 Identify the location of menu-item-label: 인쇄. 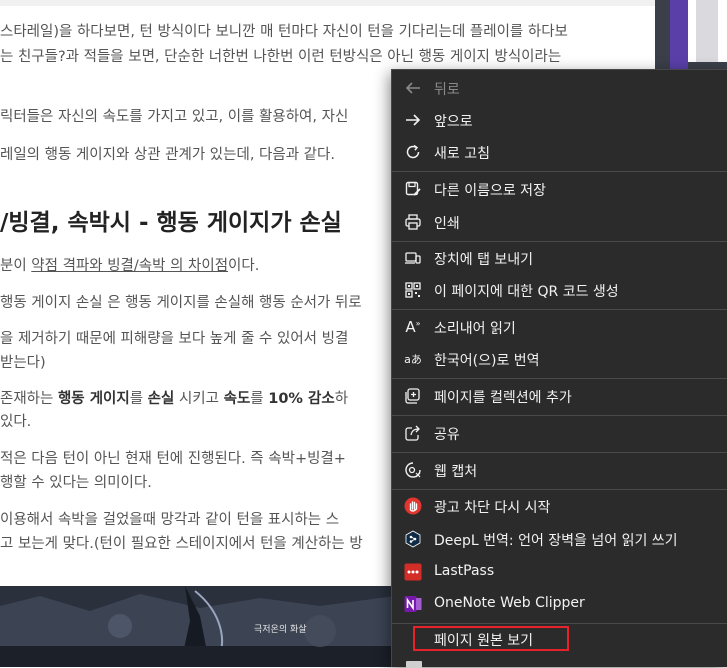
(447, 224).